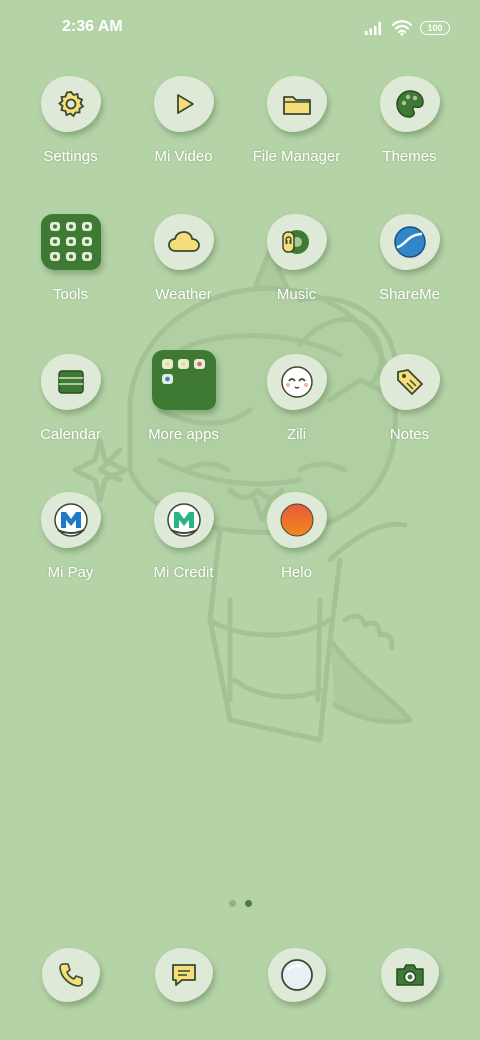 This screenshot has height=1040, width=480. Describe the element at coordinates (70, 294) in the screenshot. I see `app-label: Tools` at that location.